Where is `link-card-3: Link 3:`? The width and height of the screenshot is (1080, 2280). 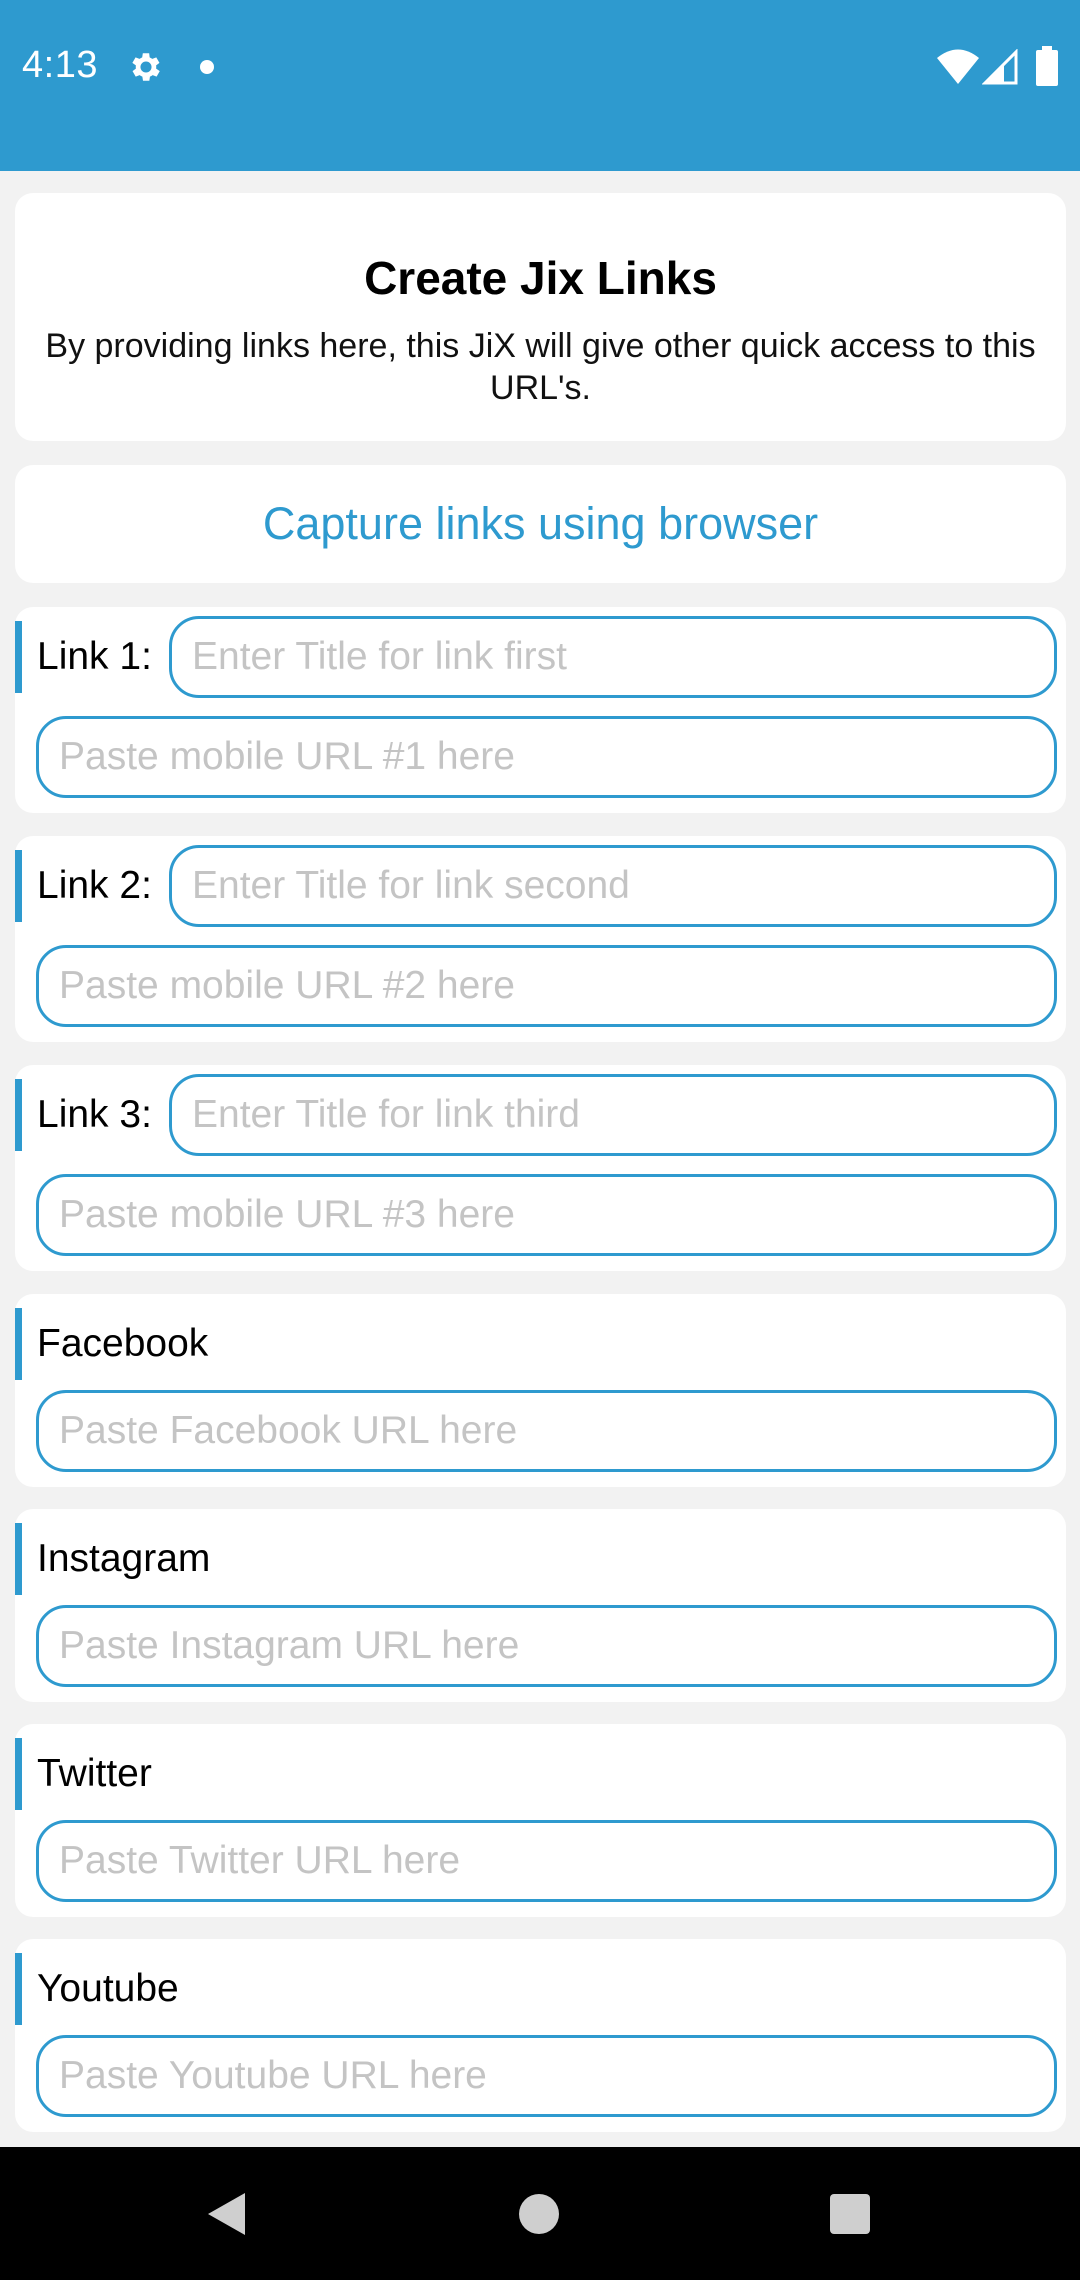 link-card-3: Link 3: is located at coordinates (540, 1168).